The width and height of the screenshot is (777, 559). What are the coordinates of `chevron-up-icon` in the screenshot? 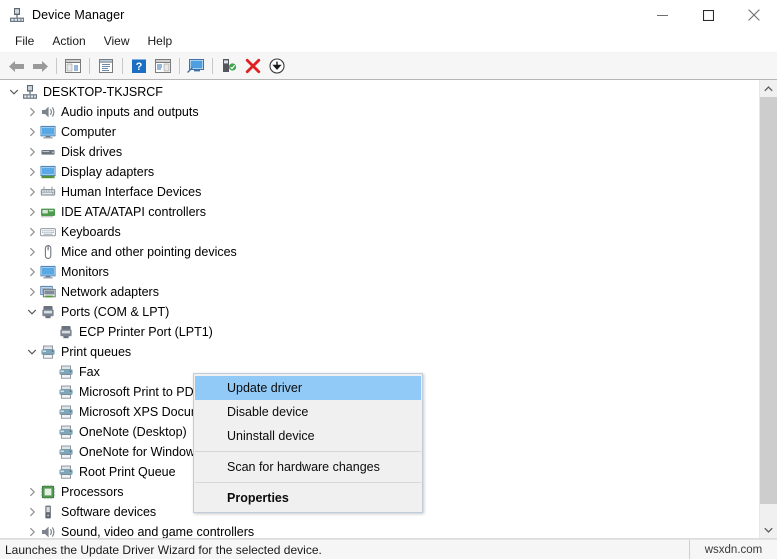 It's located at (768, 88).